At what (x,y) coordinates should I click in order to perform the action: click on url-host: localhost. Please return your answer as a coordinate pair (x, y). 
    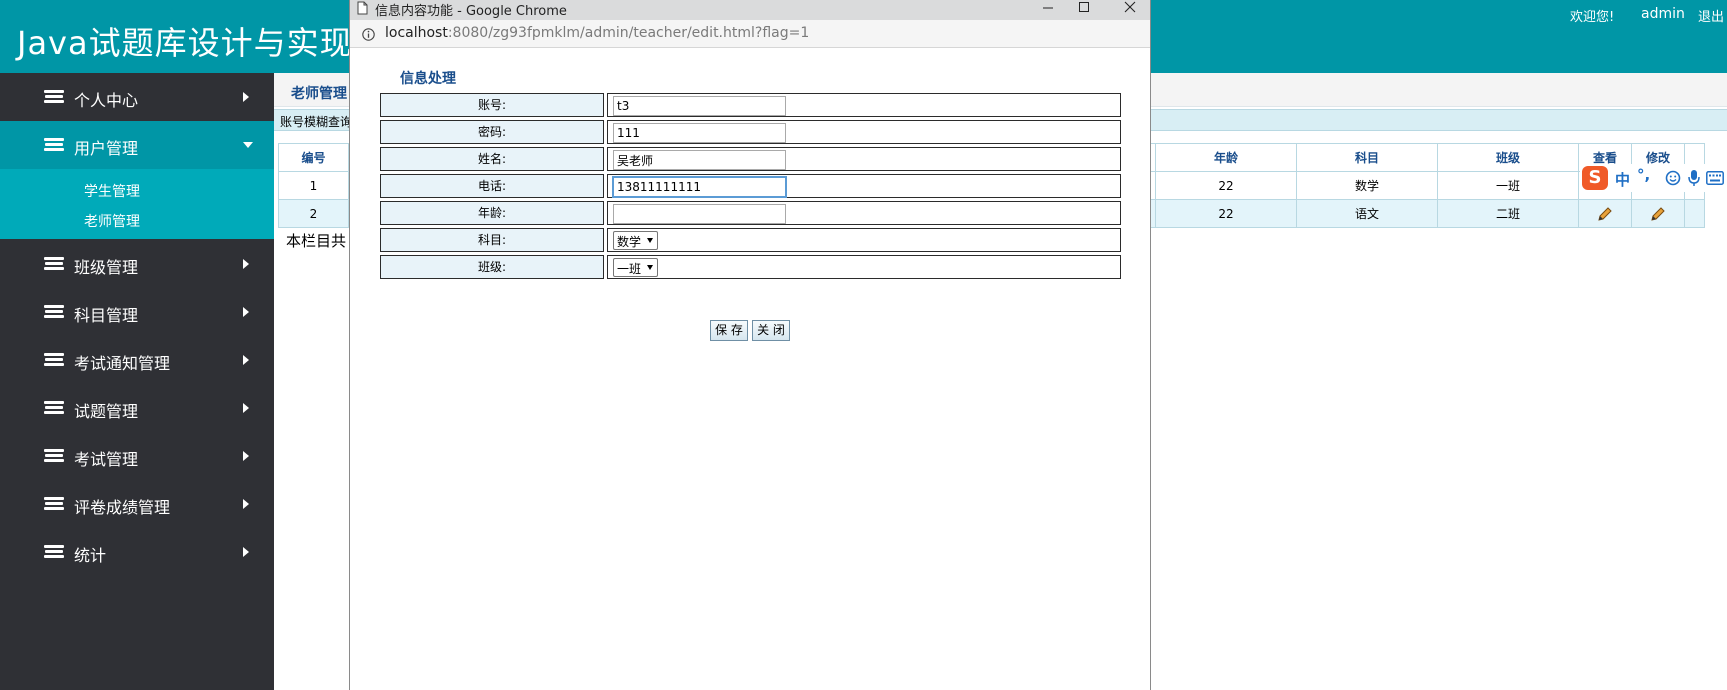
    Looking at the image, I should click on (416, 33).